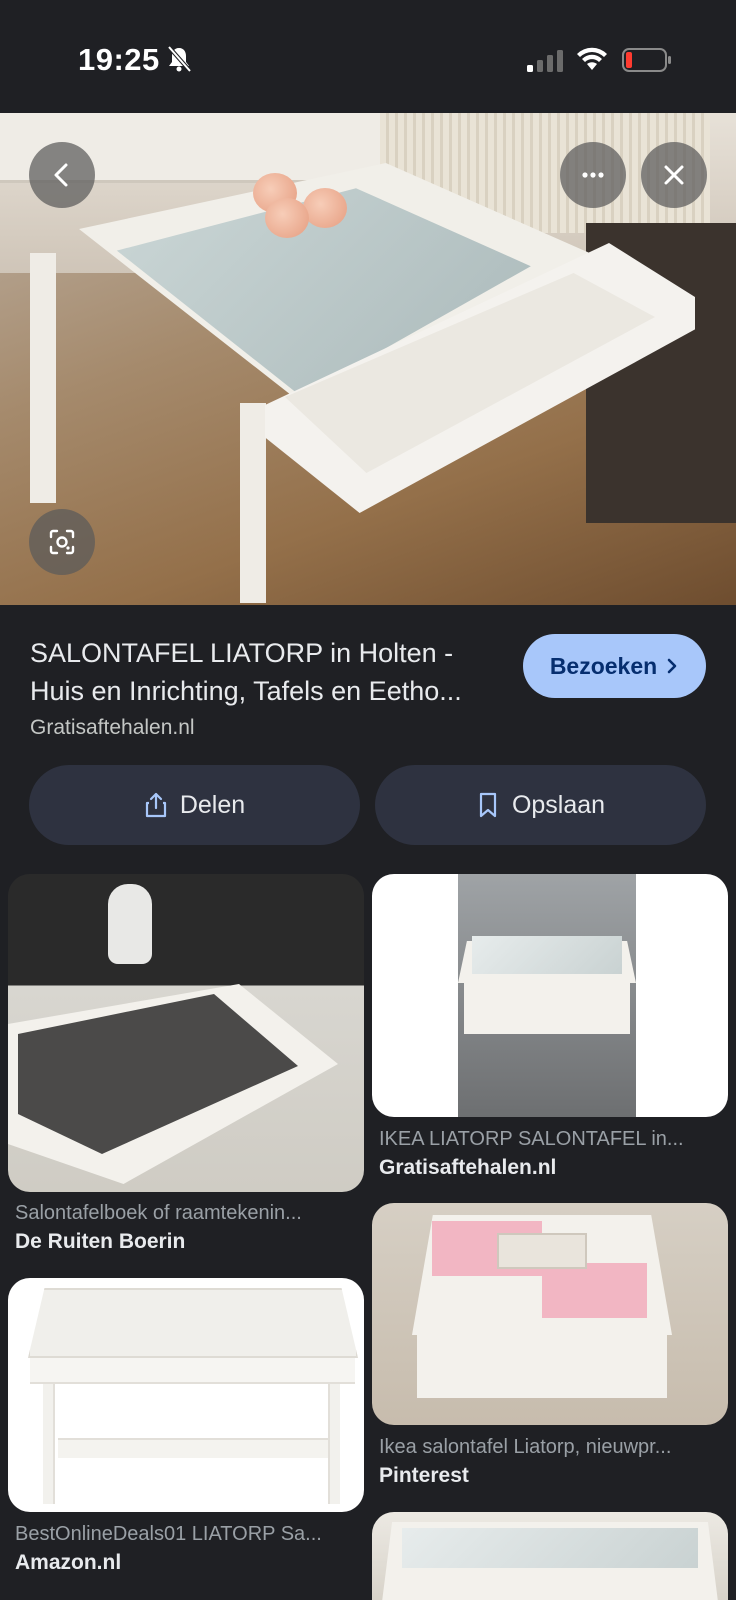  I want to click on related-source-3: Pinterest, so click(424, 1476).